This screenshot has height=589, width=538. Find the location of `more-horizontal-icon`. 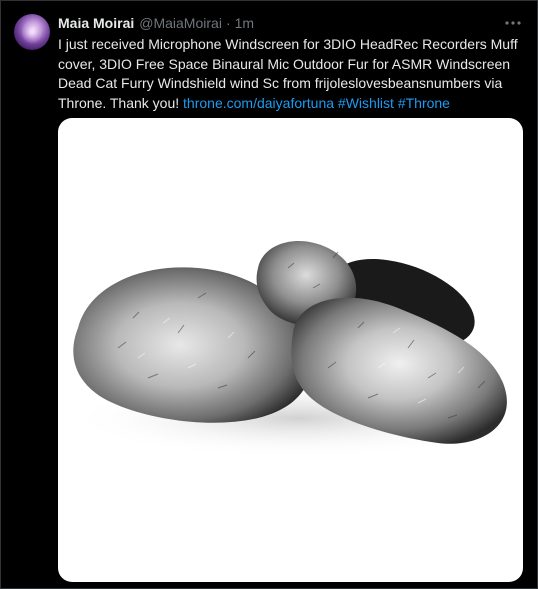

more-horizontal-icon is located at coordinates (513, 23).